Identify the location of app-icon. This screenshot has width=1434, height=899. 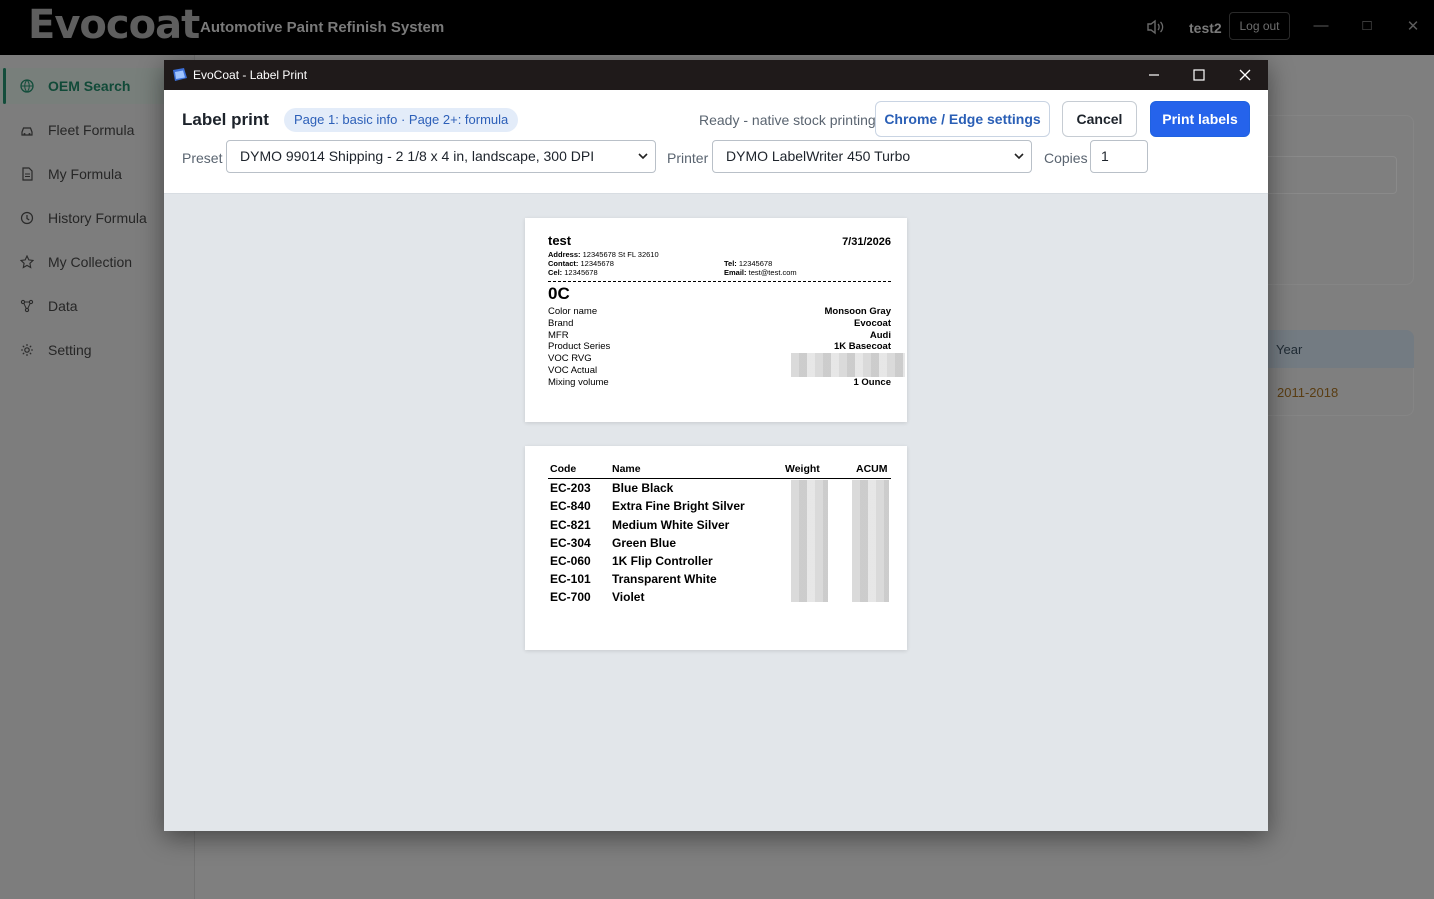
(180, 74).